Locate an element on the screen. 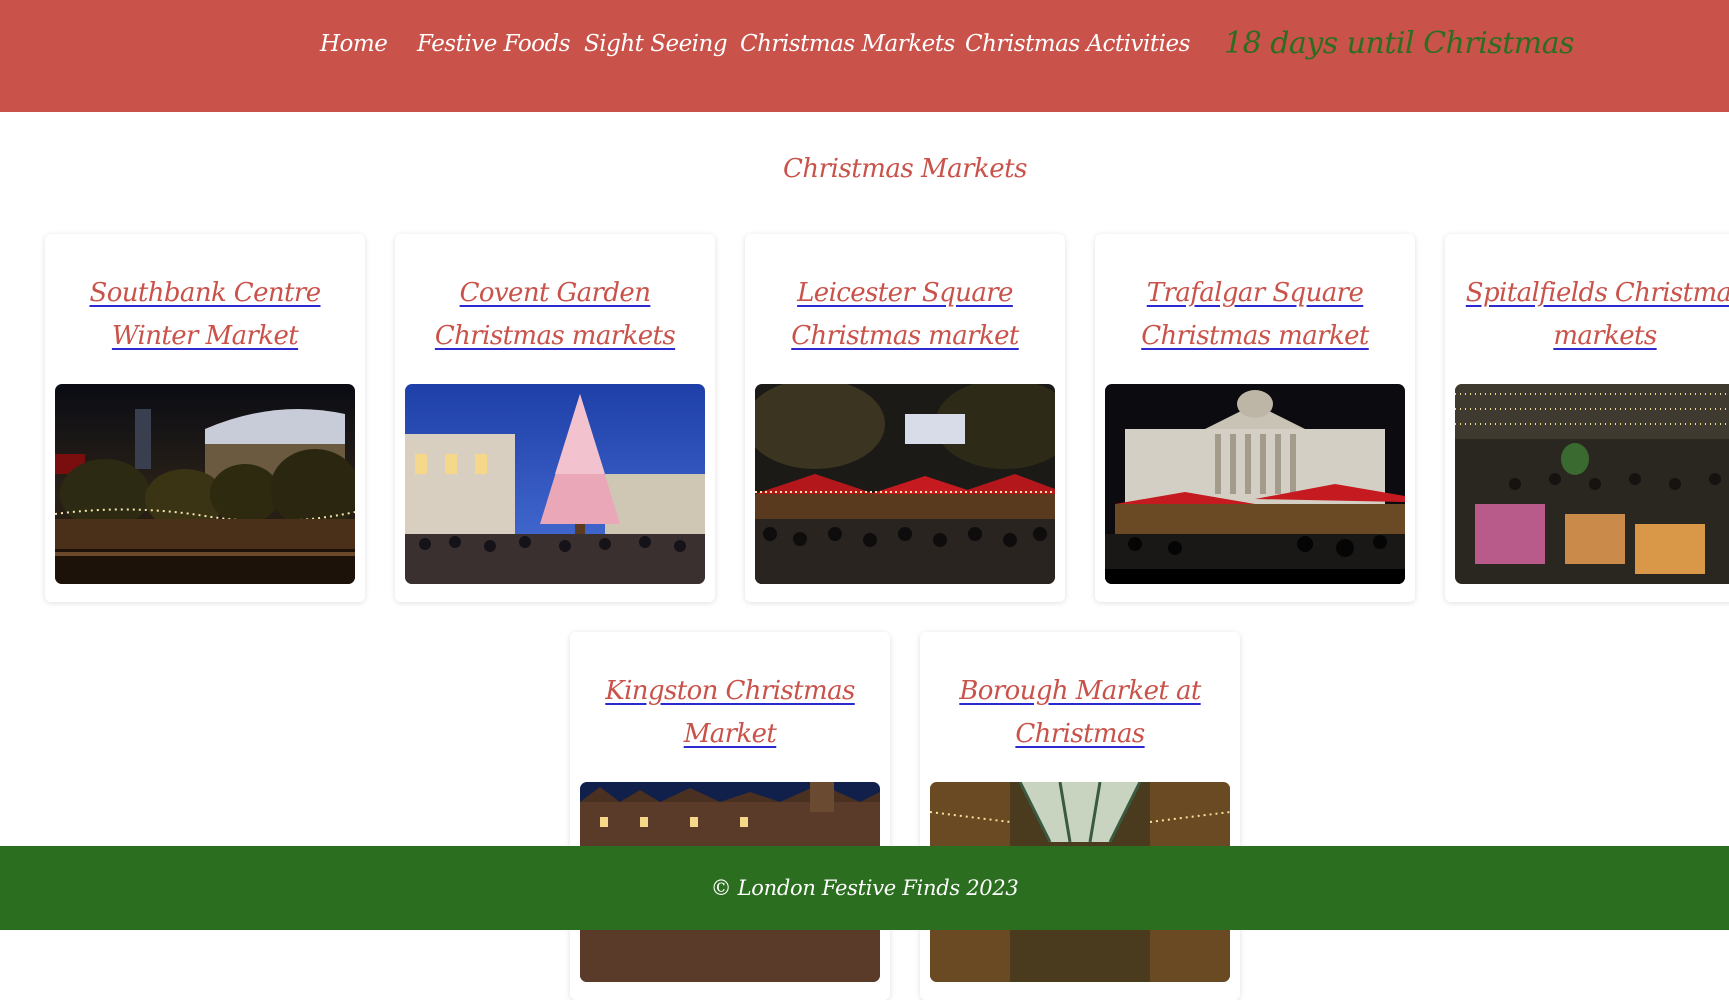 This screenshot has width=1729, height=1000. nav-festive-foods: Festive Foods is located at coordinates (494, 44).